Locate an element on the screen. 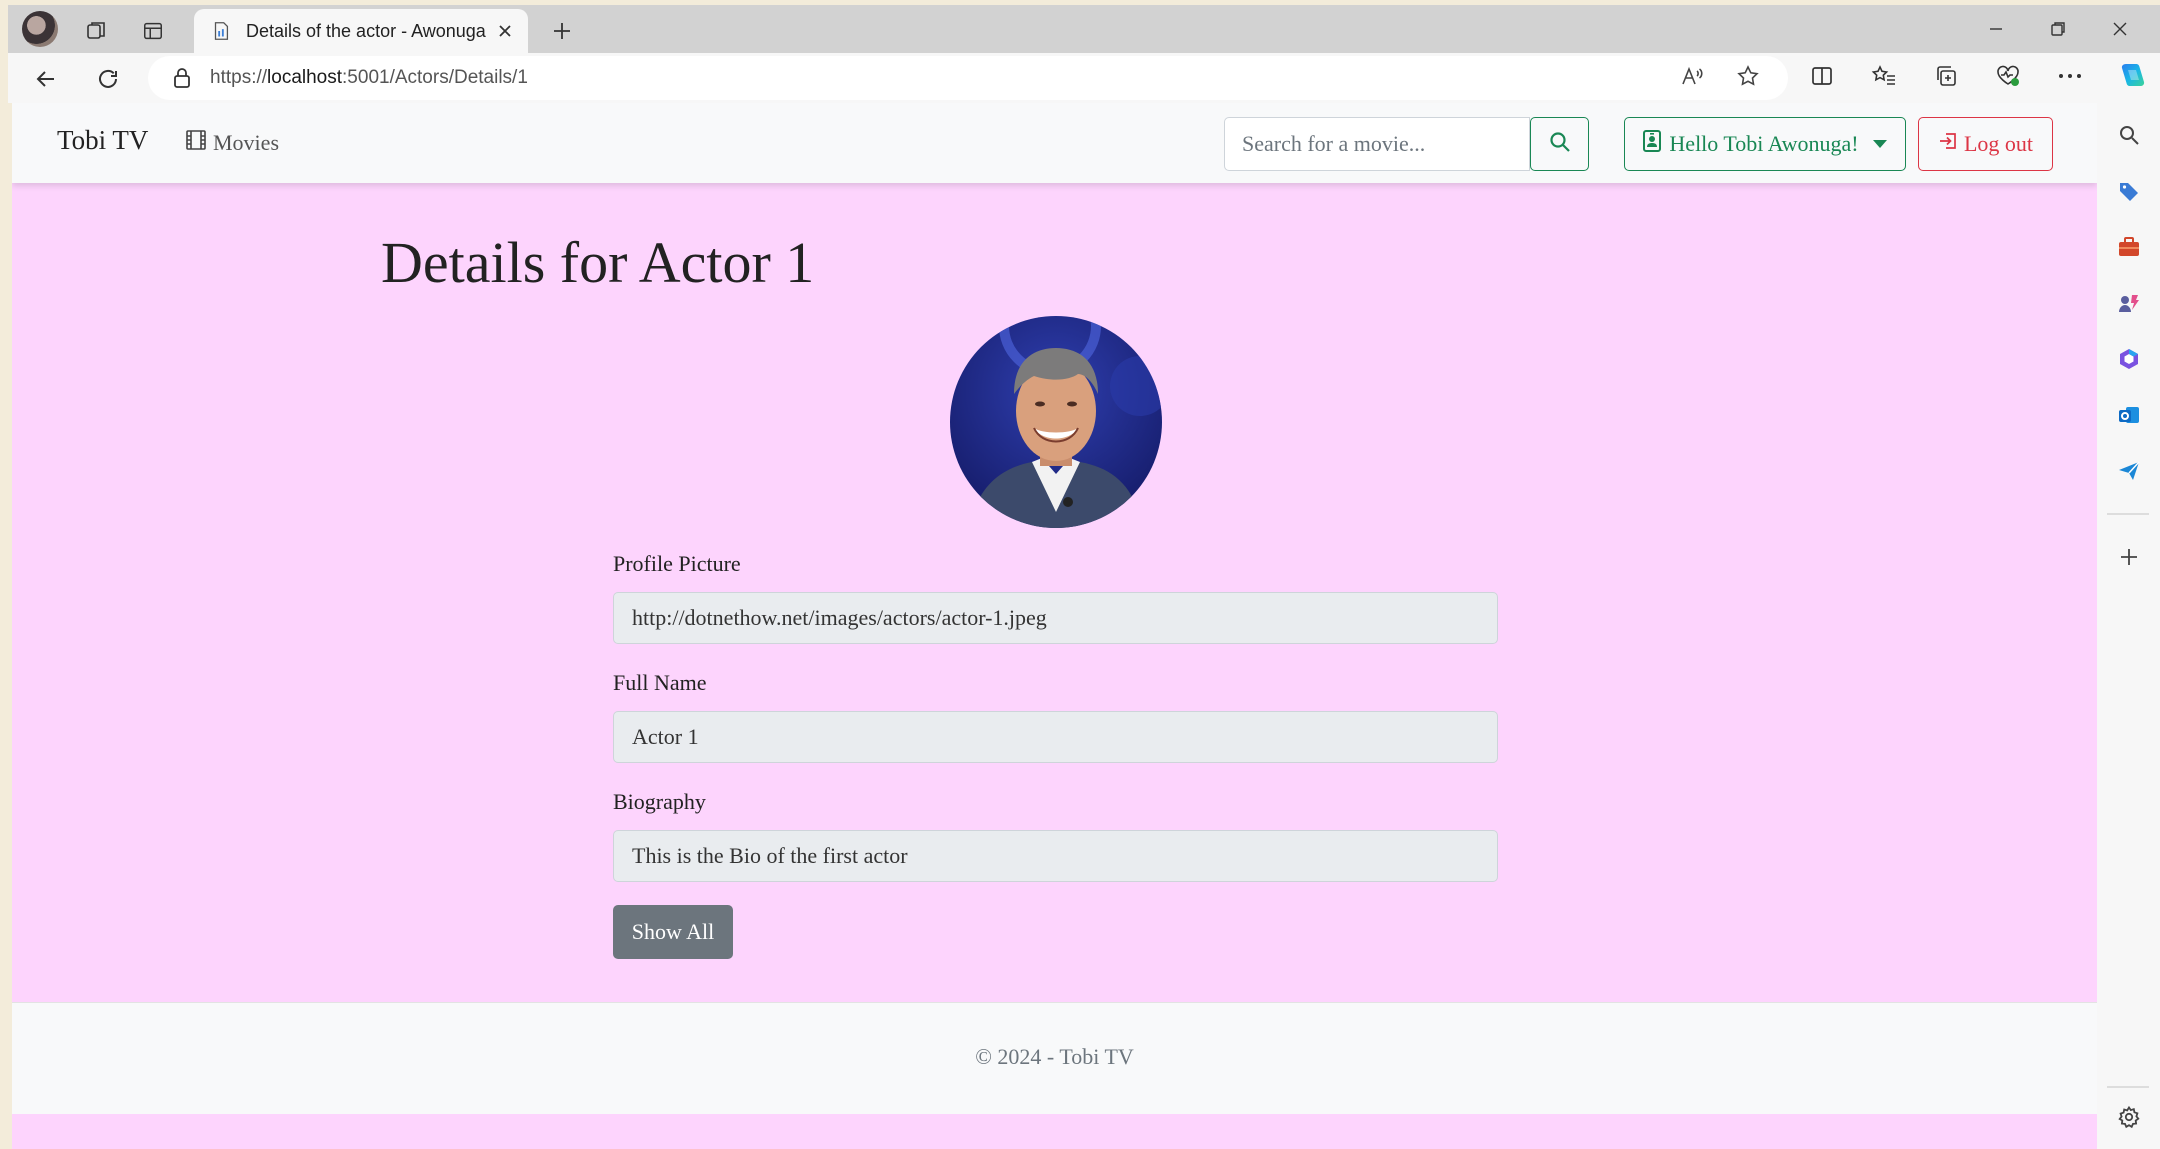  lock-icon is located at coordinates (182, 80).